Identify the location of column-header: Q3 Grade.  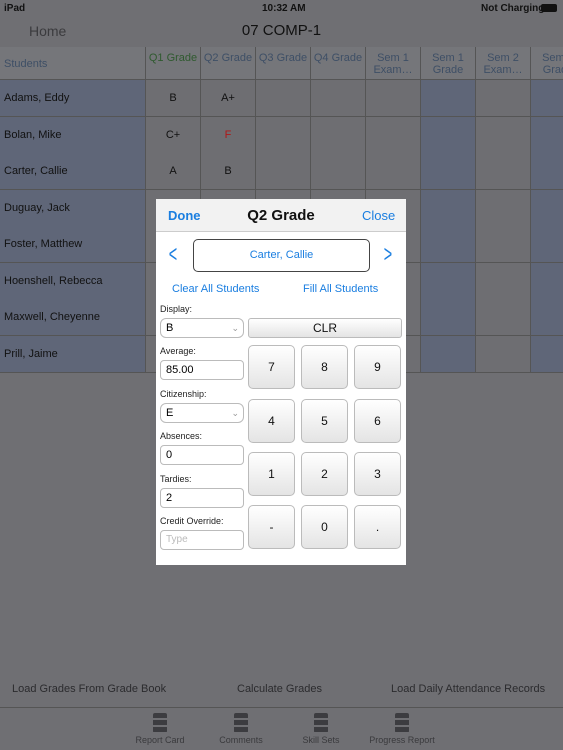
(283, 63).